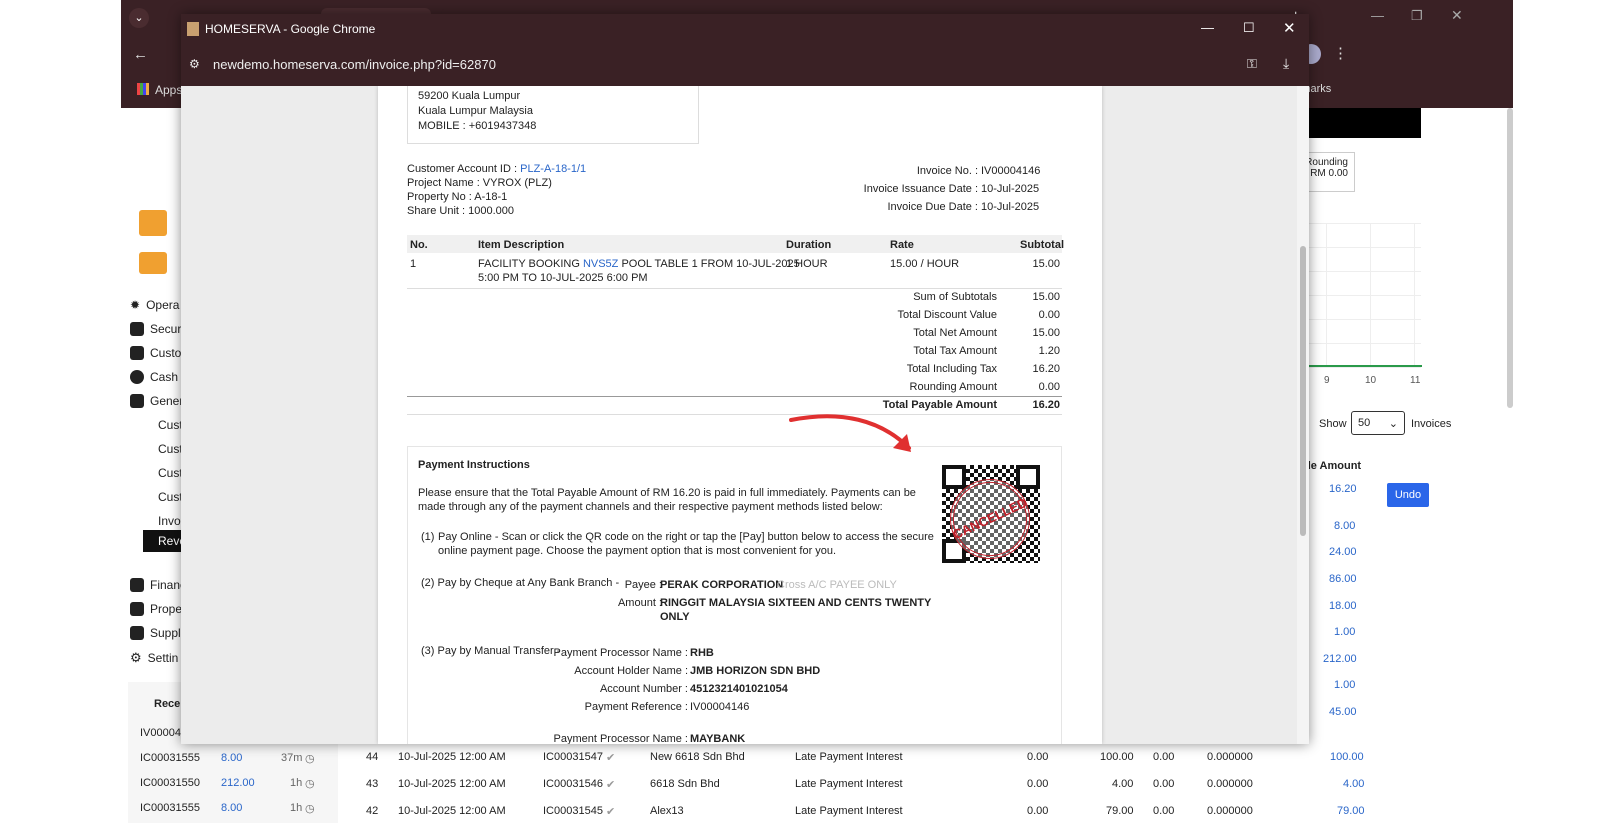  What do you see at coordinates (1028, 477) in the screenshot?
I see `qr-finder` at bounding box center [1028, 477].